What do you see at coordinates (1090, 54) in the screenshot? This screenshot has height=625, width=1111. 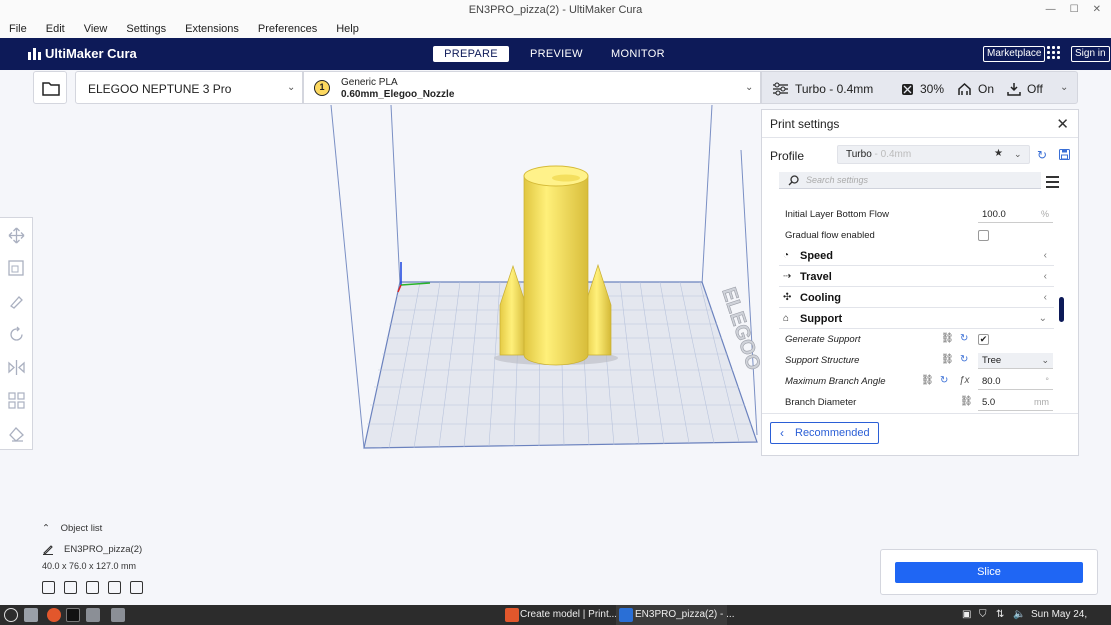 I see `sign-in-button: Sign in` at bounding box center [1090, 54].